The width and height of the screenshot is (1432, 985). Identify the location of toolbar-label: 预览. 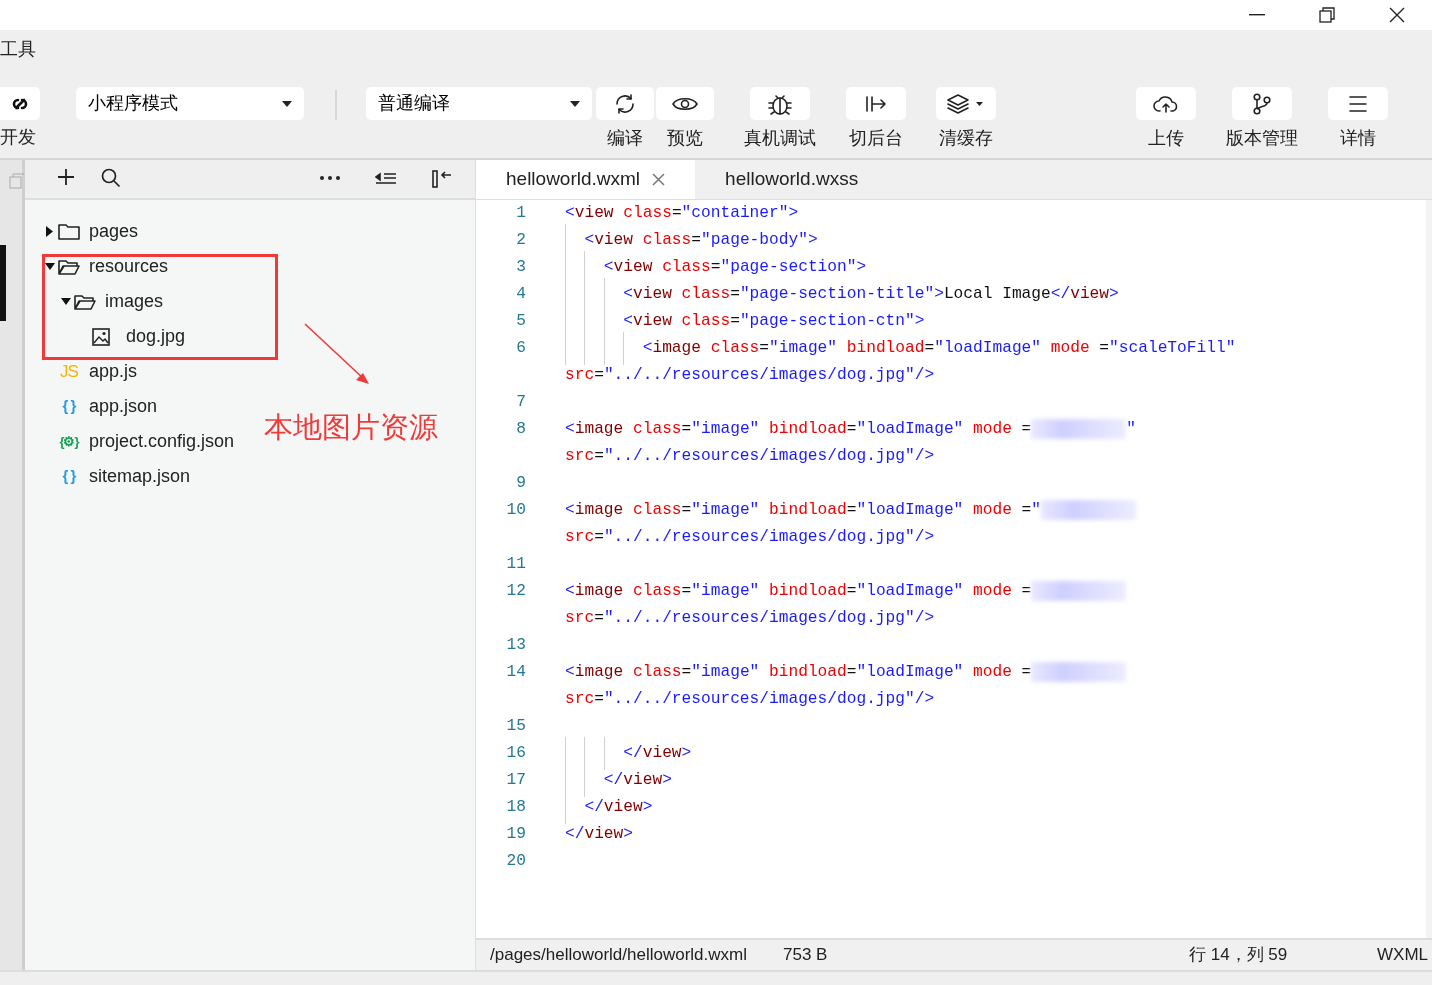
(685, 138).